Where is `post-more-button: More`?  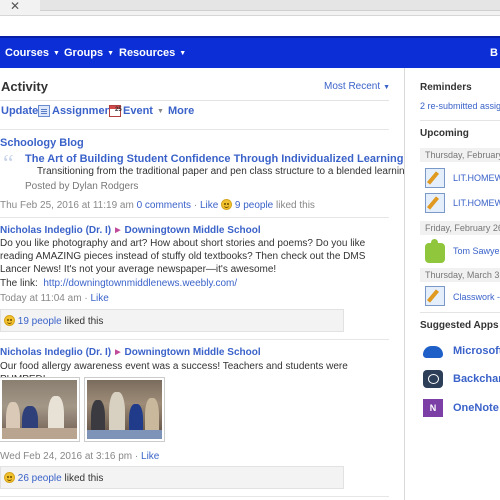 post-more-button: More is located at coordinates (181, 111).